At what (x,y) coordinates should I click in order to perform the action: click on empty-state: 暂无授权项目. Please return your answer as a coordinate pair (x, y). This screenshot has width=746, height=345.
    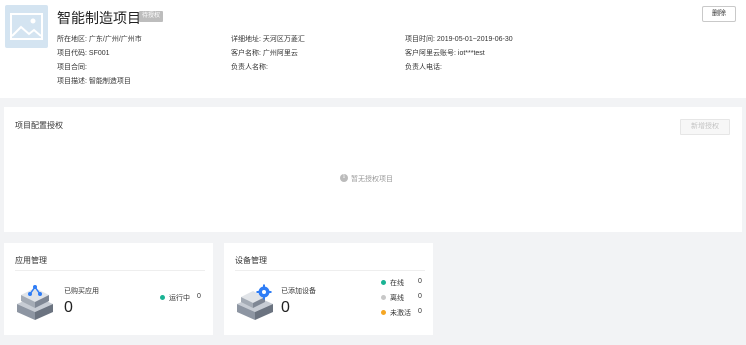
    Looking at the image, I should click on (366, 178).